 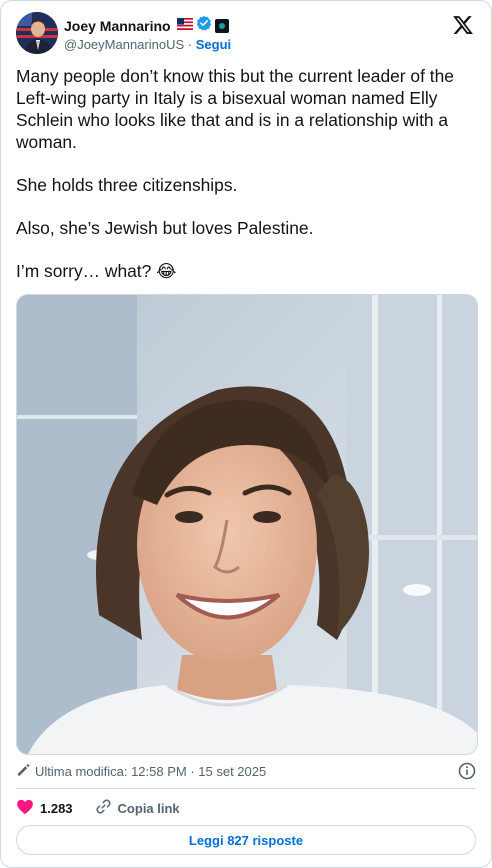 I want to click on like-count: 1.283, so click(x=56, y=808).